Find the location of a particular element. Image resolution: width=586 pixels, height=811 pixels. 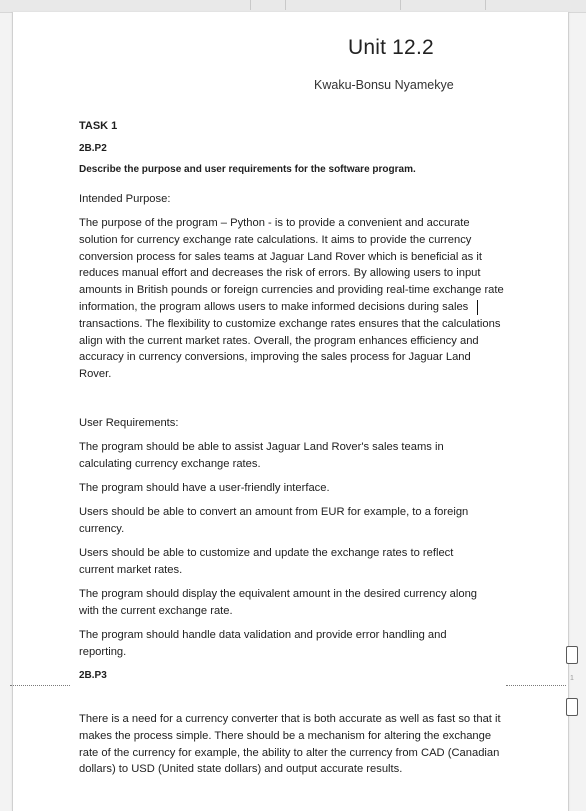

intended-purpose-heading: Intended Purpose: is located at coordinates (125, 199).